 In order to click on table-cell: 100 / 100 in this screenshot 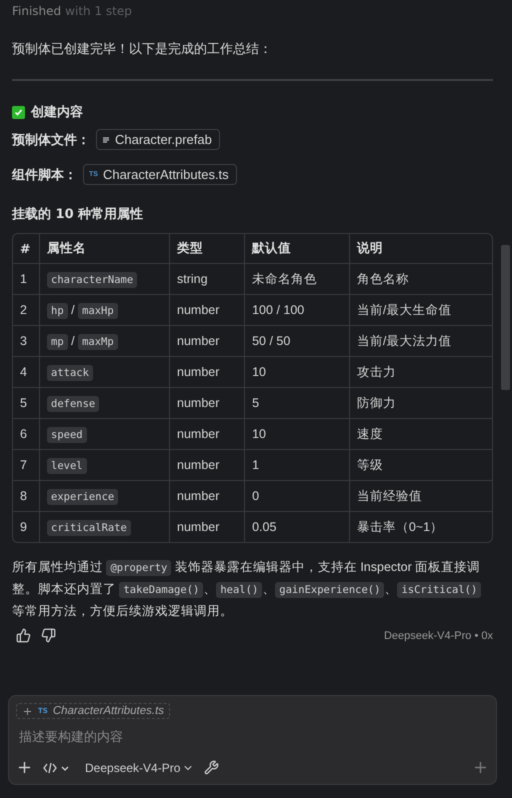, I will do `click(297, 310)`.